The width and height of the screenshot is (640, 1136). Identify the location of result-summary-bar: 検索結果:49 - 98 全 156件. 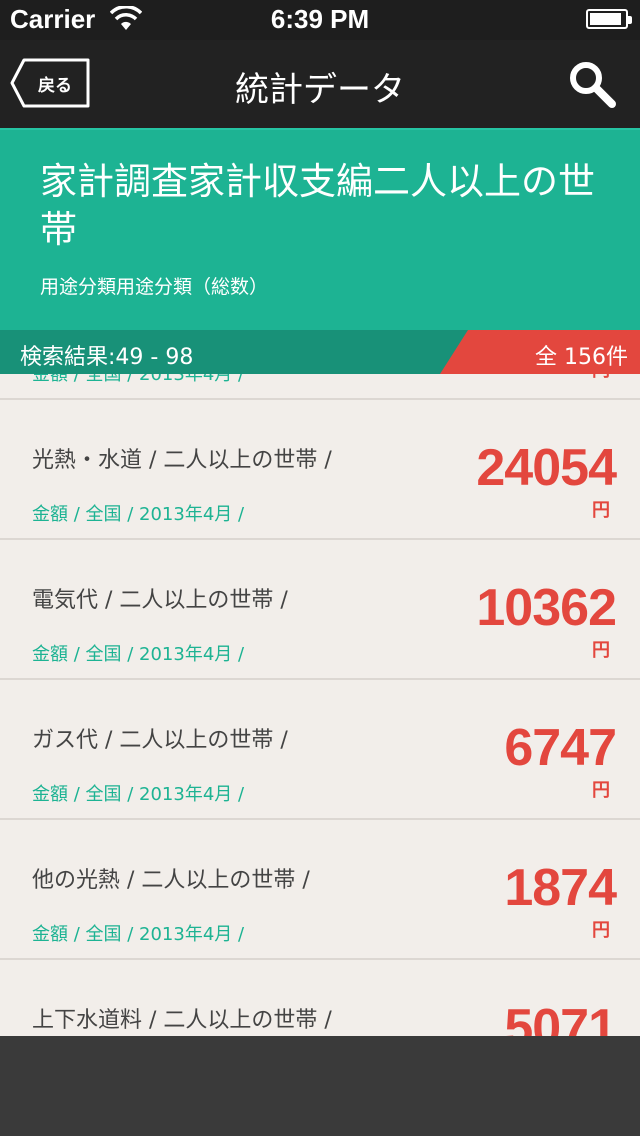
(320, 352).